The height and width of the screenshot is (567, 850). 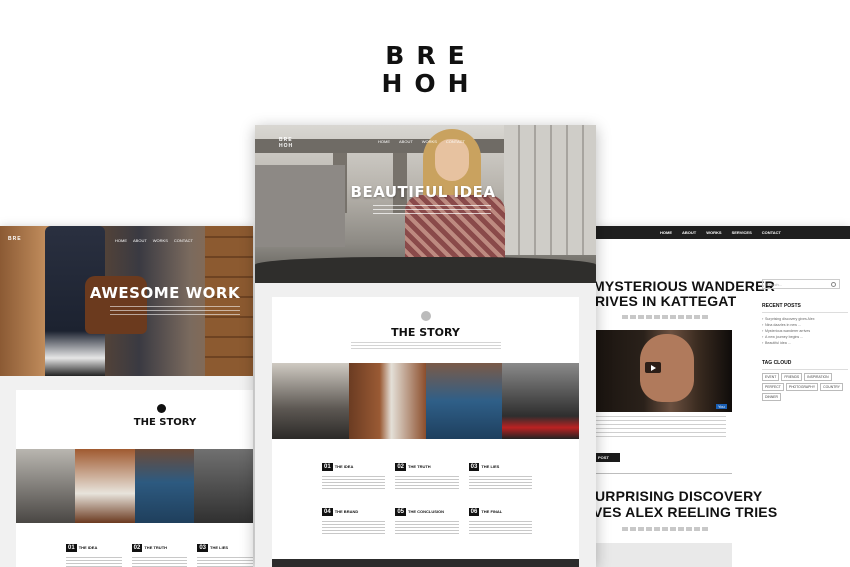 I want to click on center-story-item: 02 THE TRUTH, so click(x=427, y=472).